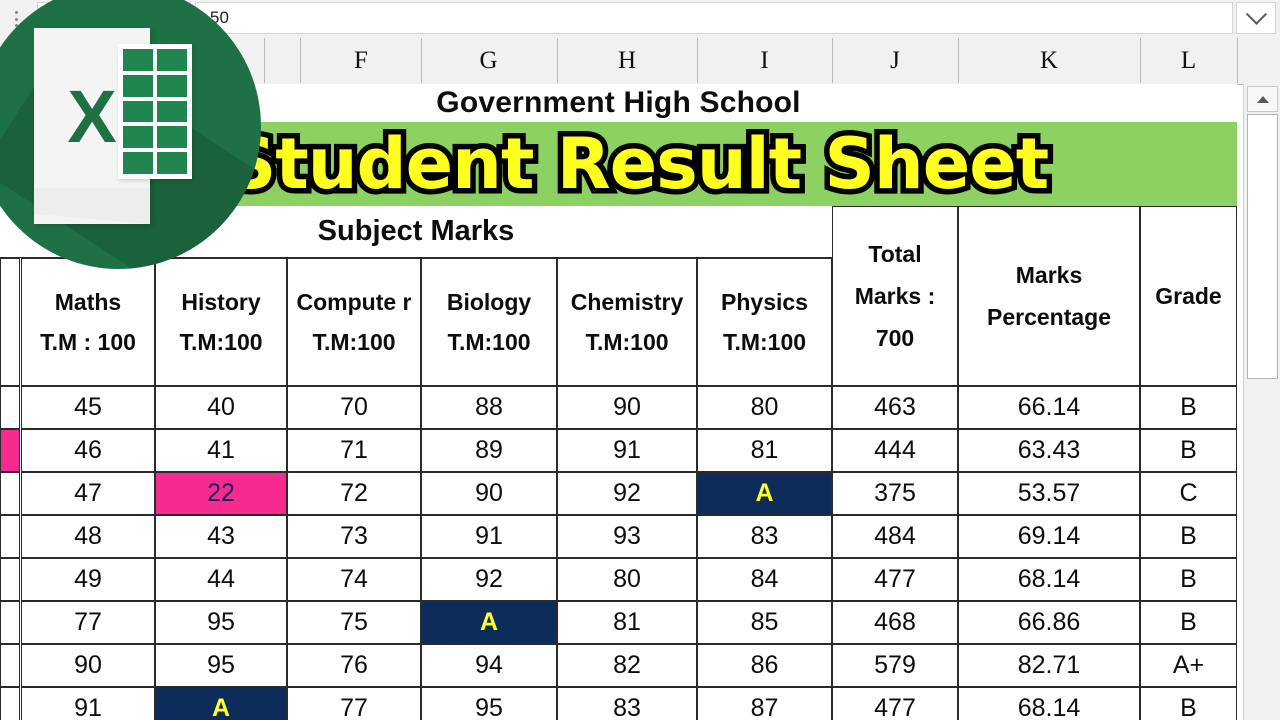  Describe the element at coordinates (895, 60) in the screenshot. I see `column-header-j: J` at that location.